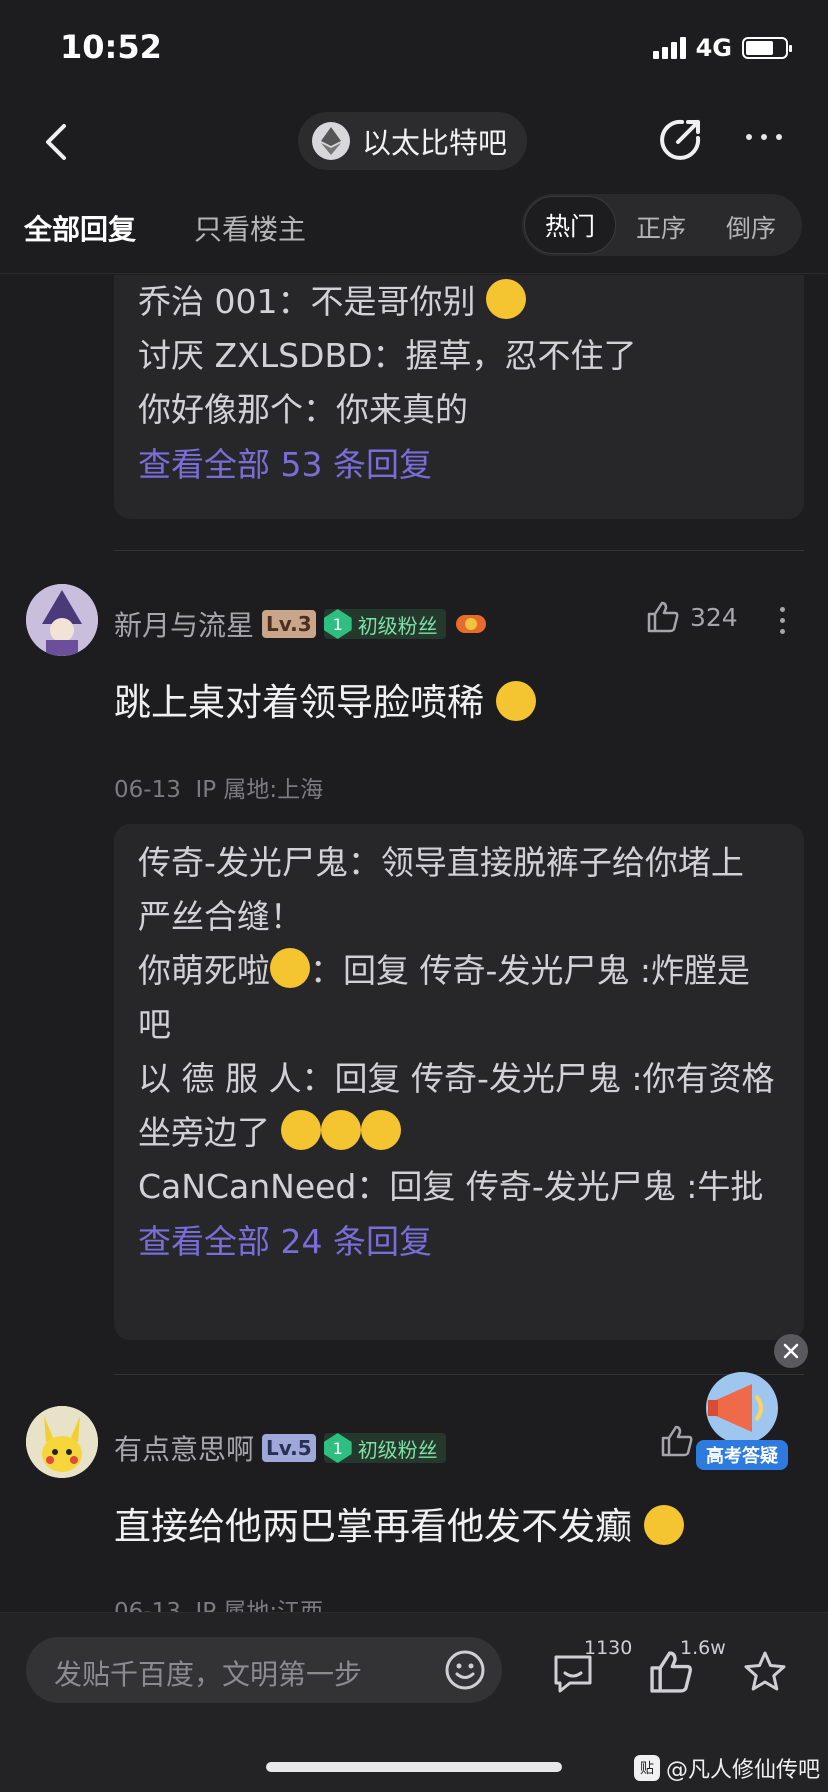 The image size is (828, 1792). Describe the element at coordinates (459, 302) in the screenshot. I see `sub-reply: 乔治 001：不是哥你别` at that location.